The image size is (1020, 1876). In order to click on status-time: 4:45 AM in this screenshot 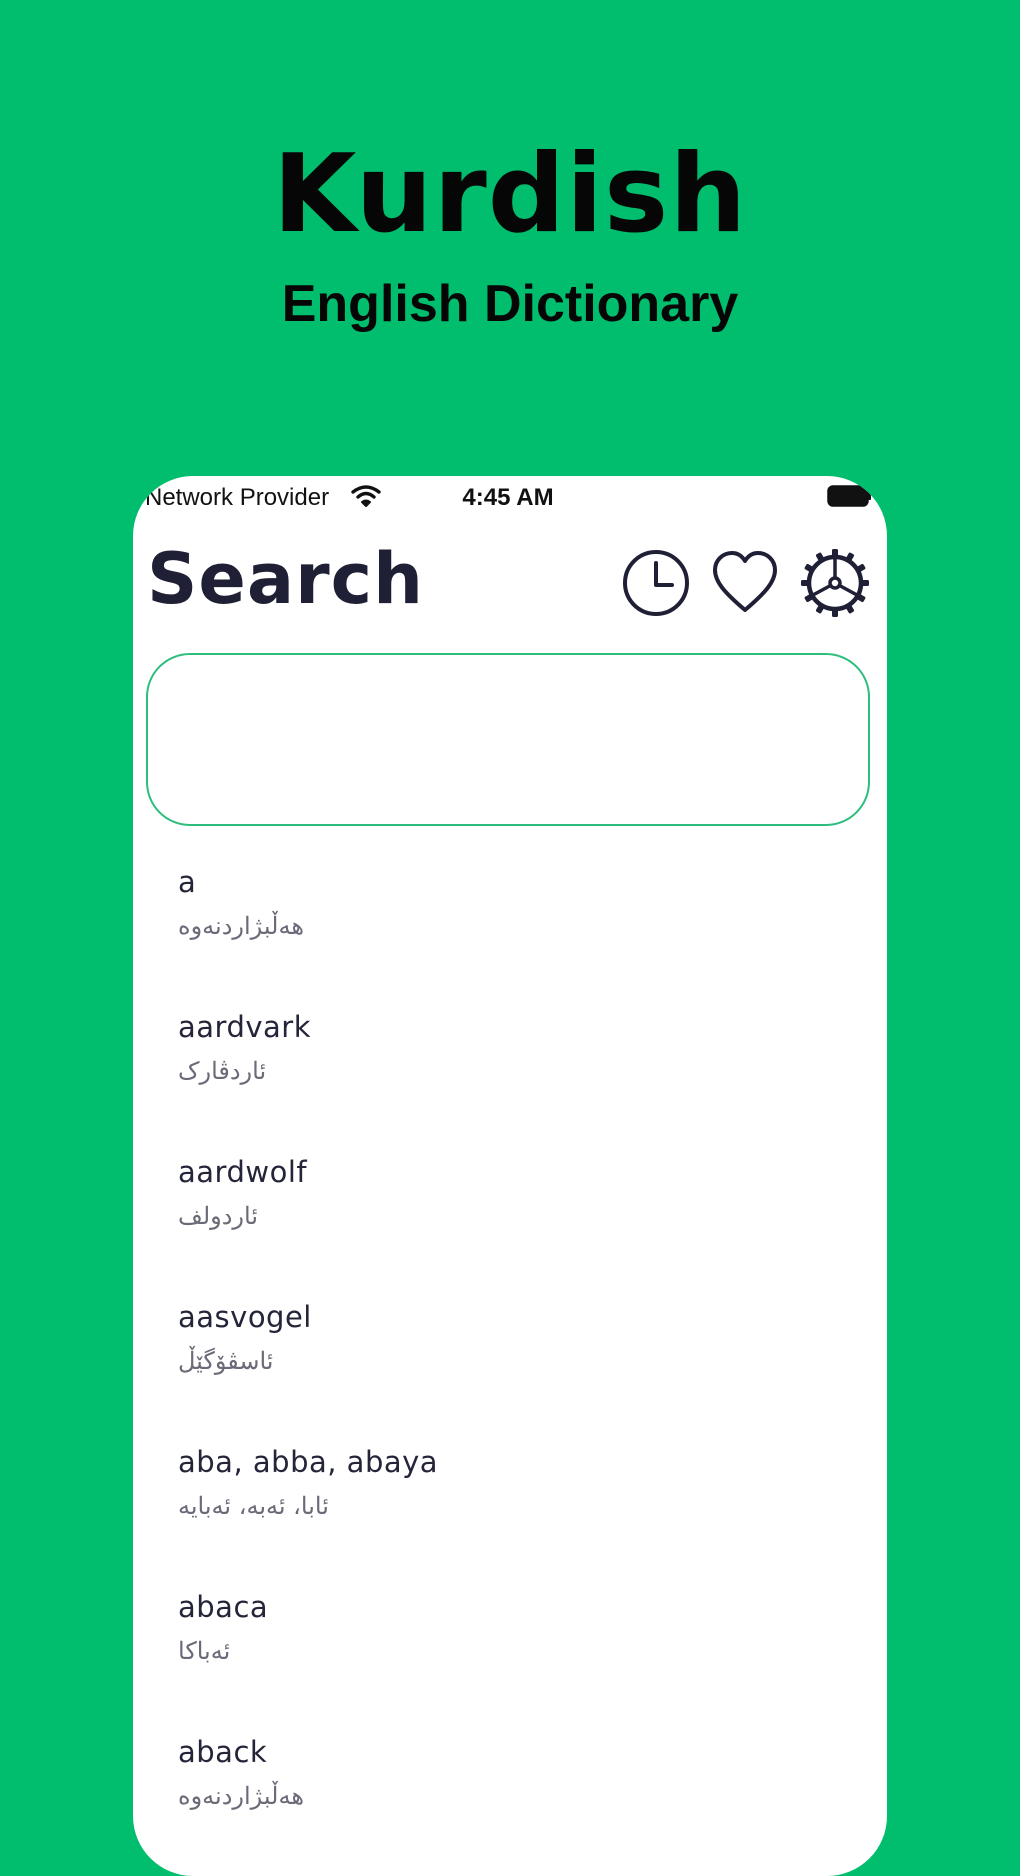, I will do `click(508, 497)`.